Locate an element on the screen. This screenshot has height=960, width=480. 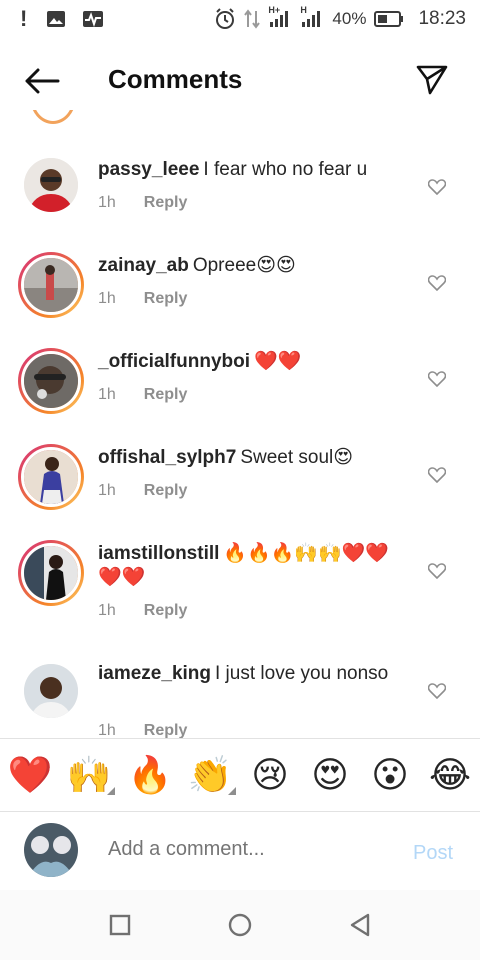
comment-body: Opreee😍😍 is located at coordinates (244, 265).